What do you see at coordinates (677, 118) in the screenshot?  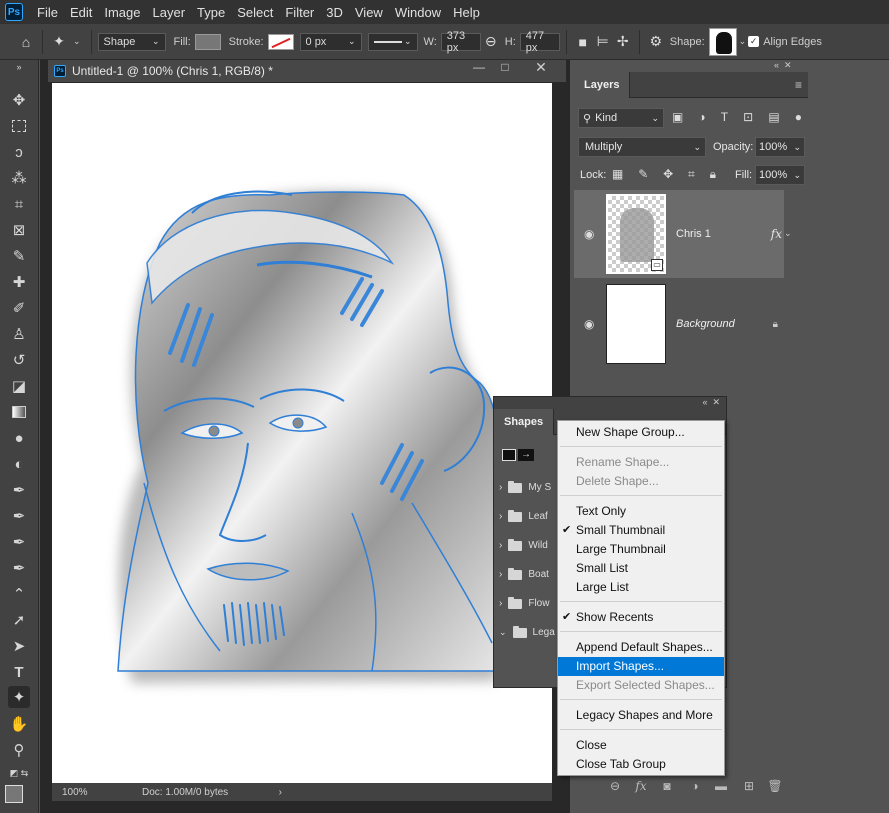 I see `pixel-filter-icon: ▣` at bounding box center [677, 118].